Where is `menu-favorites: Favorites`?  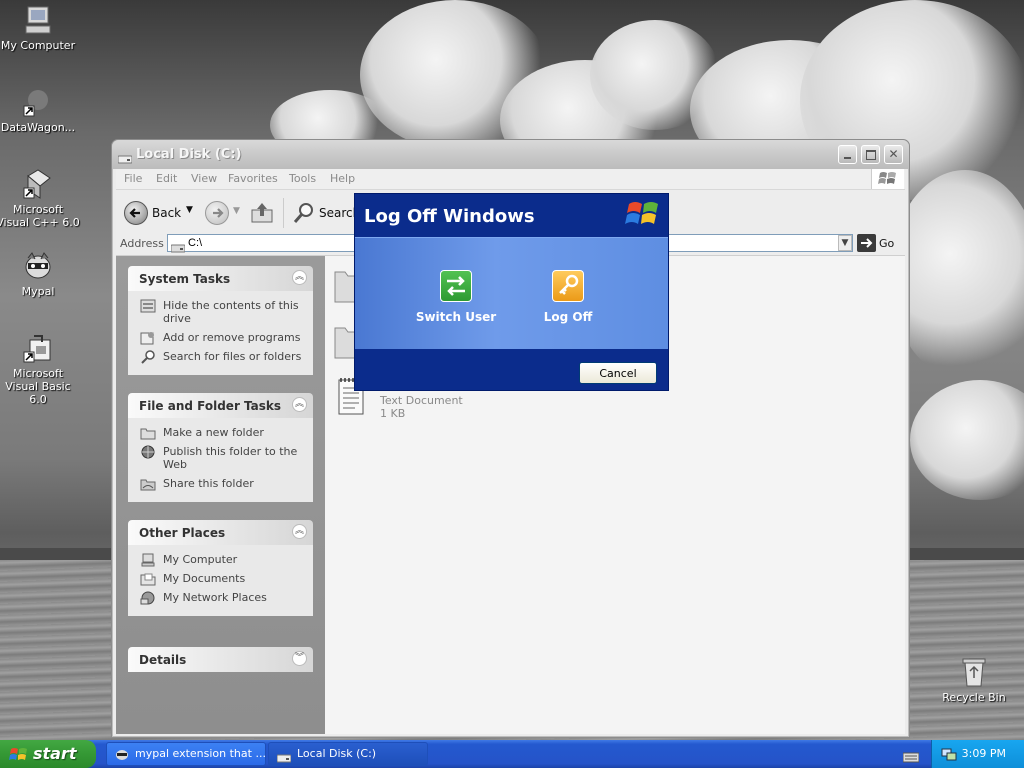
menu-favorites: Favorites is located at coordinates (253, 178).